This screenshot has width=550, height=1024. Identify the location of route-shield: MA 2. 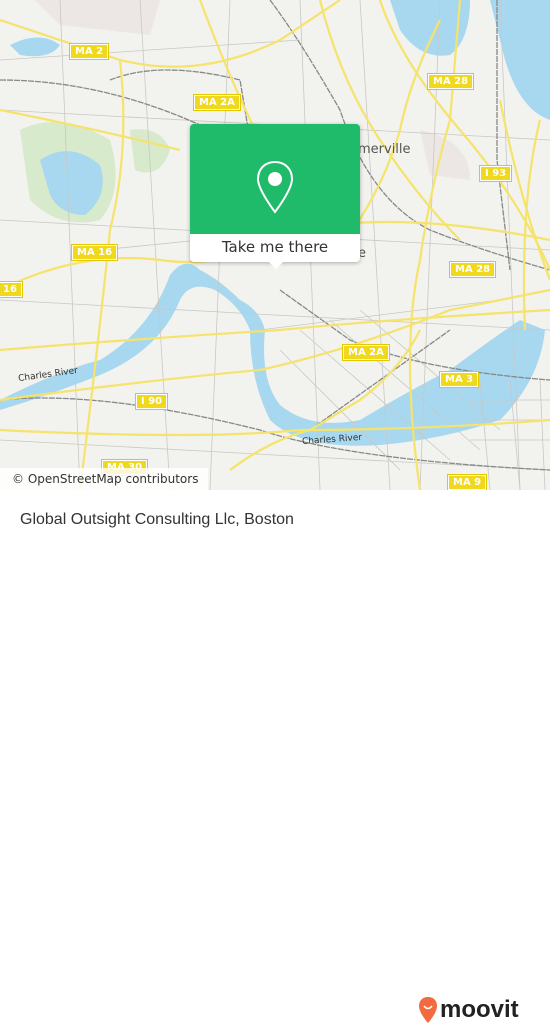
(89, 51).